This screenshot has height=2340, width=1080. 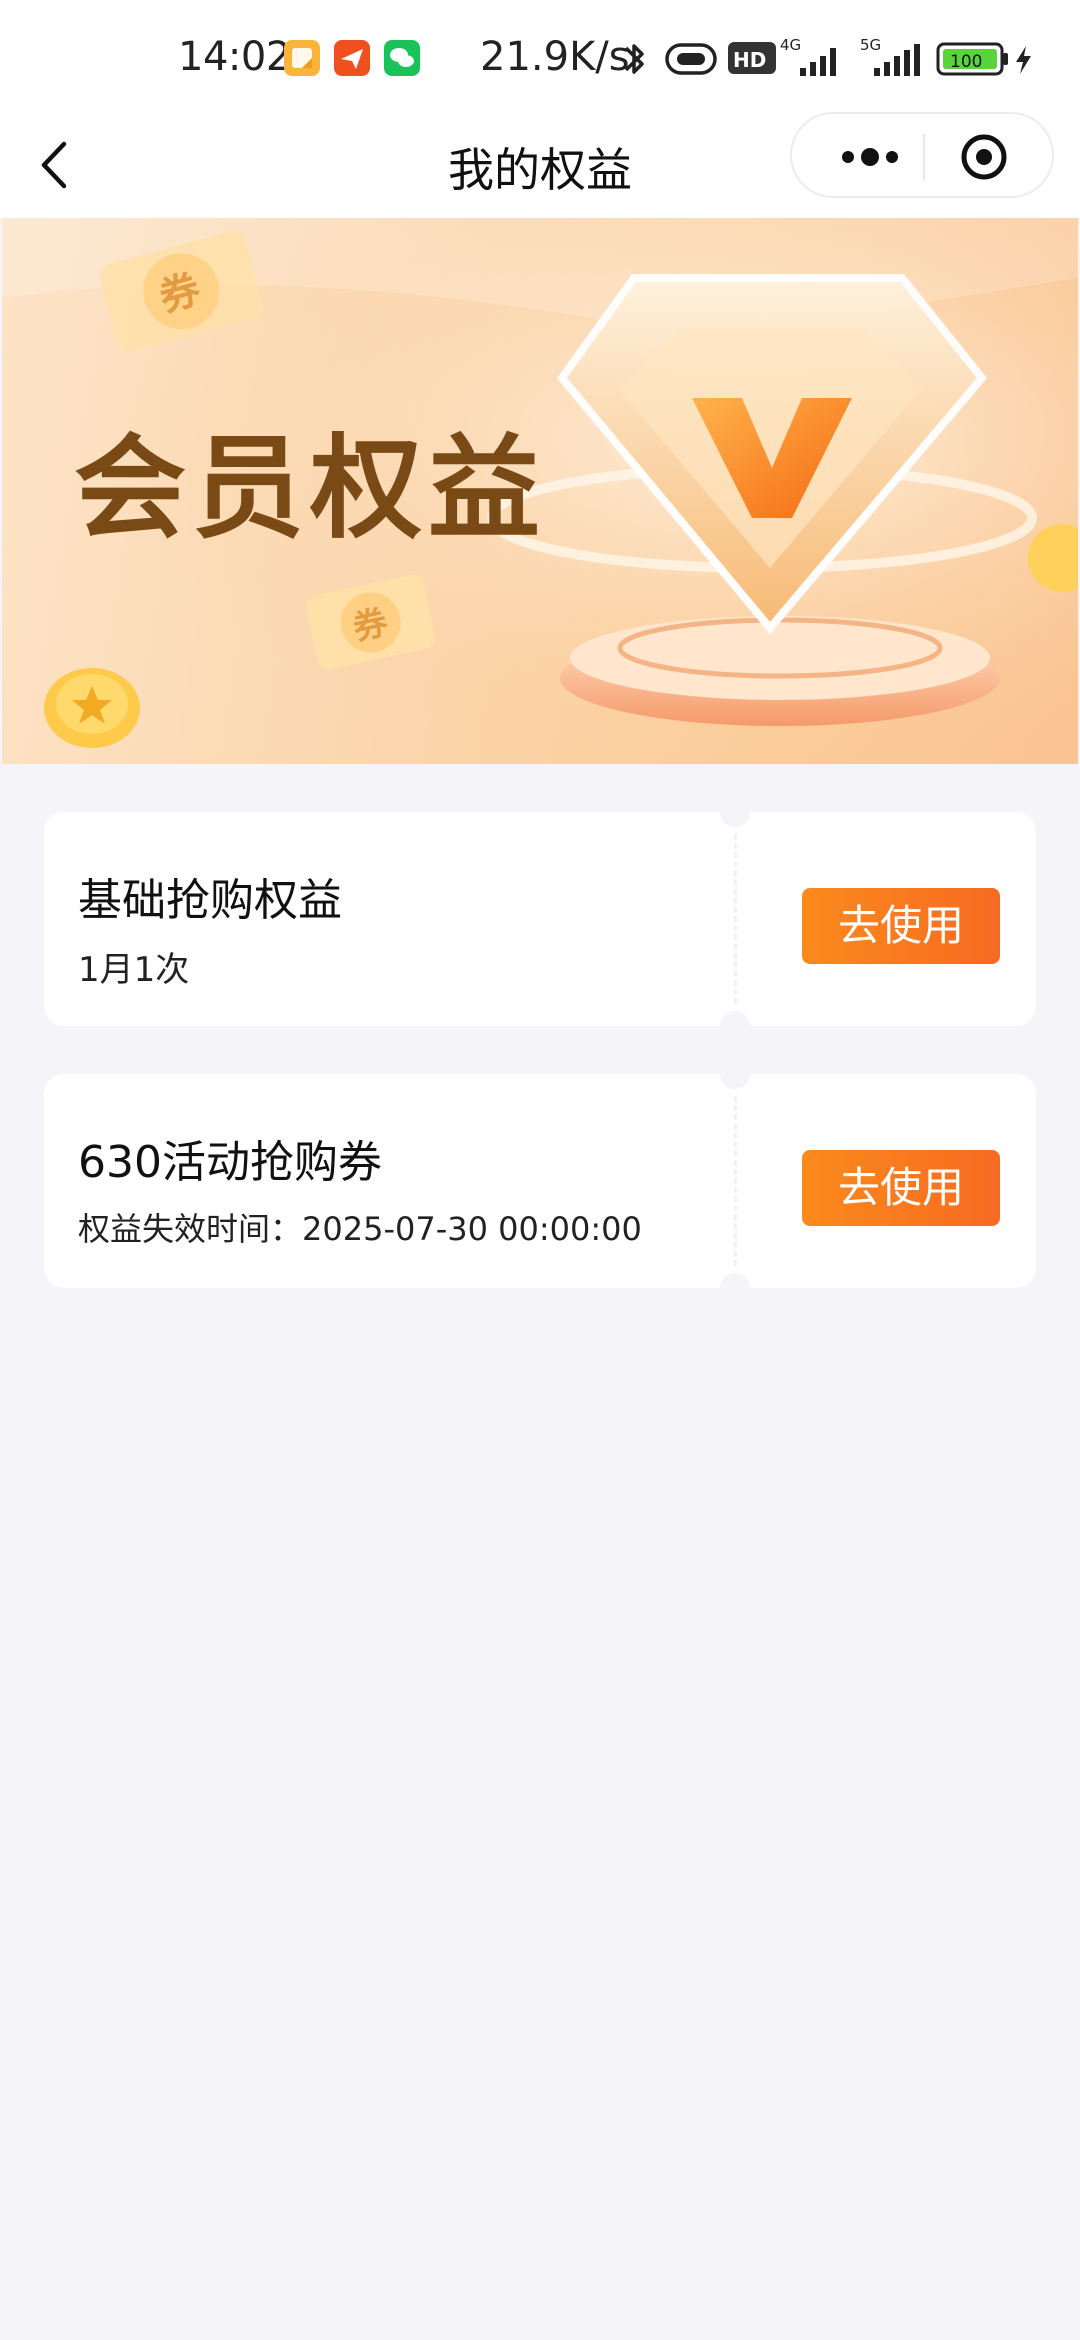 I want to click on vibrate-icon, so click(x=691, y=61).